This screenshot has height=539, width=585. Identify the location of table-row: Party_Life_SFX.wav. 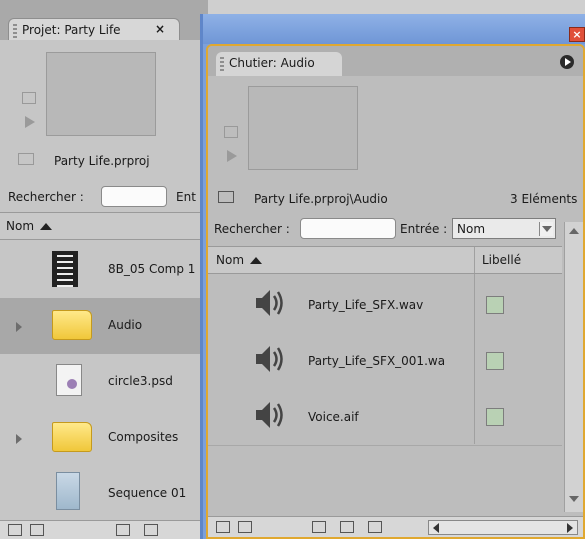
(385, 306).